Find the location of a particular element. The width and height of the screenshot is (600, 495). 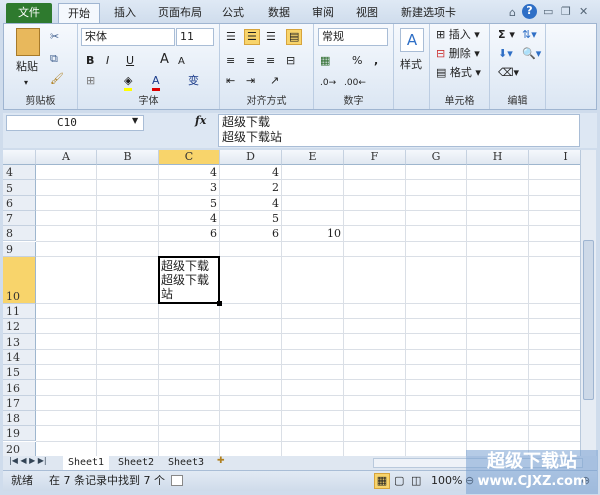

fill-color-icon: ◈ is located at coordinates (128, 82).